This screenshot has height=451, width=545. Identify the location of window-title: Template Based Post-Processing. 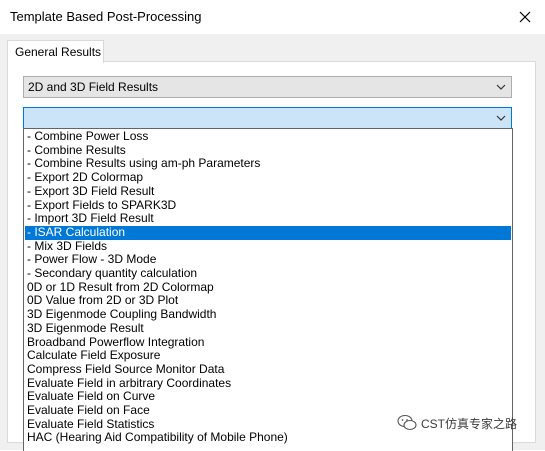
(106, 16).